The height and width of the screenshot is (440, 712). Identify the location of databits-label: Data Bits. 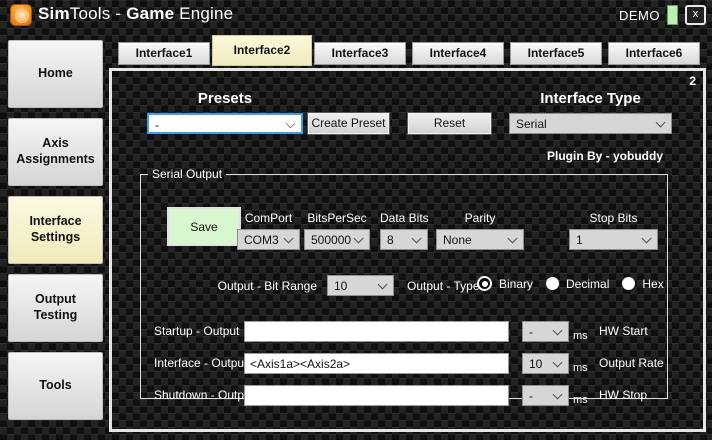
(404, 218).